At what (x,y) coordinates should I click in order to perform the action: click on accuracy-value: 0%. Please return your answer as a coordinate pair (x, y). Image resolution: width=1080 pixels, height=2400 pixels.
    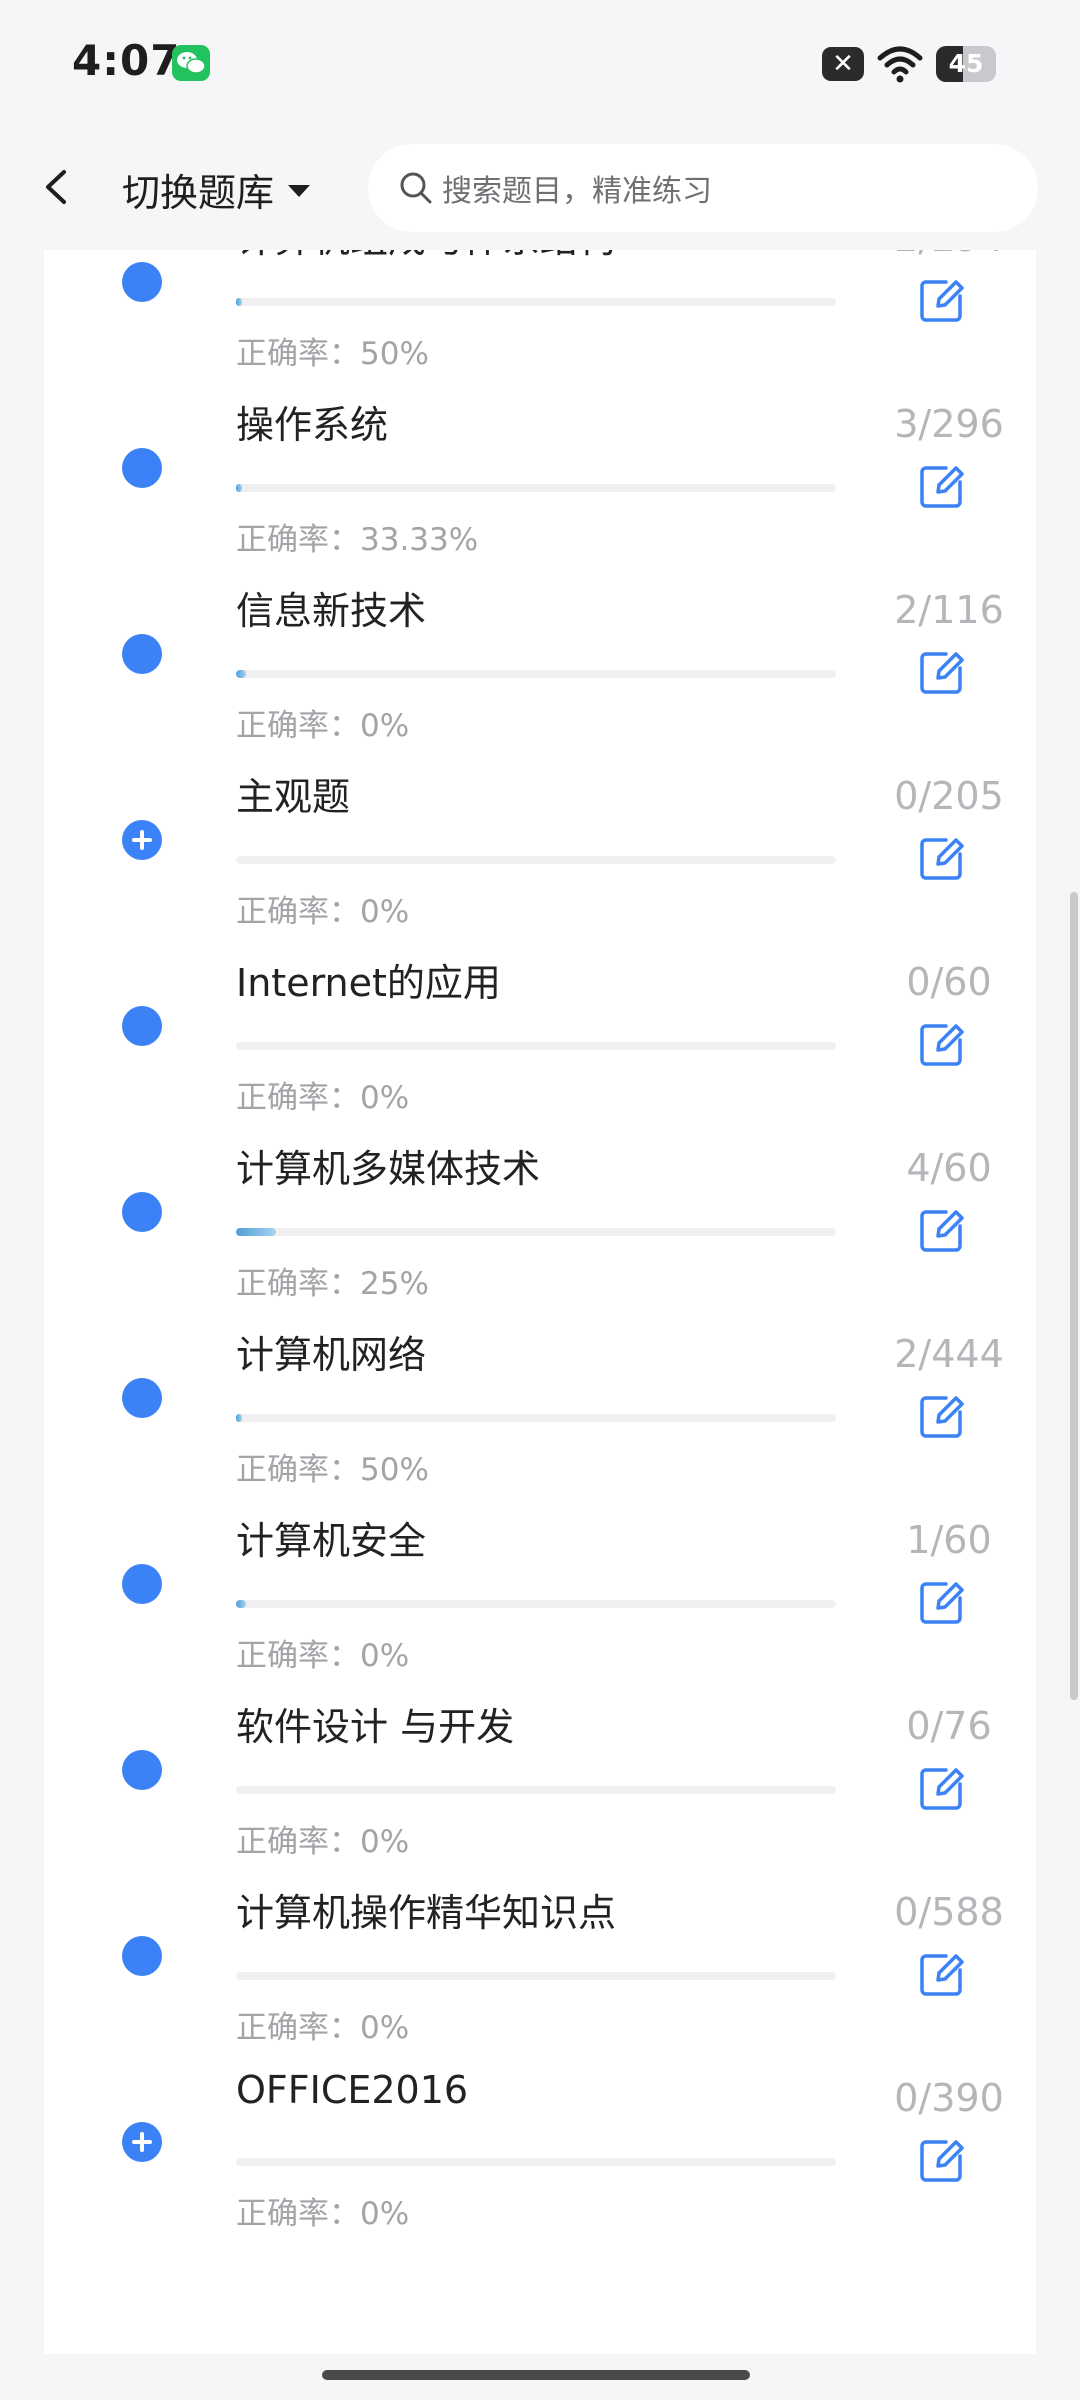
    Looking at the image, I should click on (385, 2214).